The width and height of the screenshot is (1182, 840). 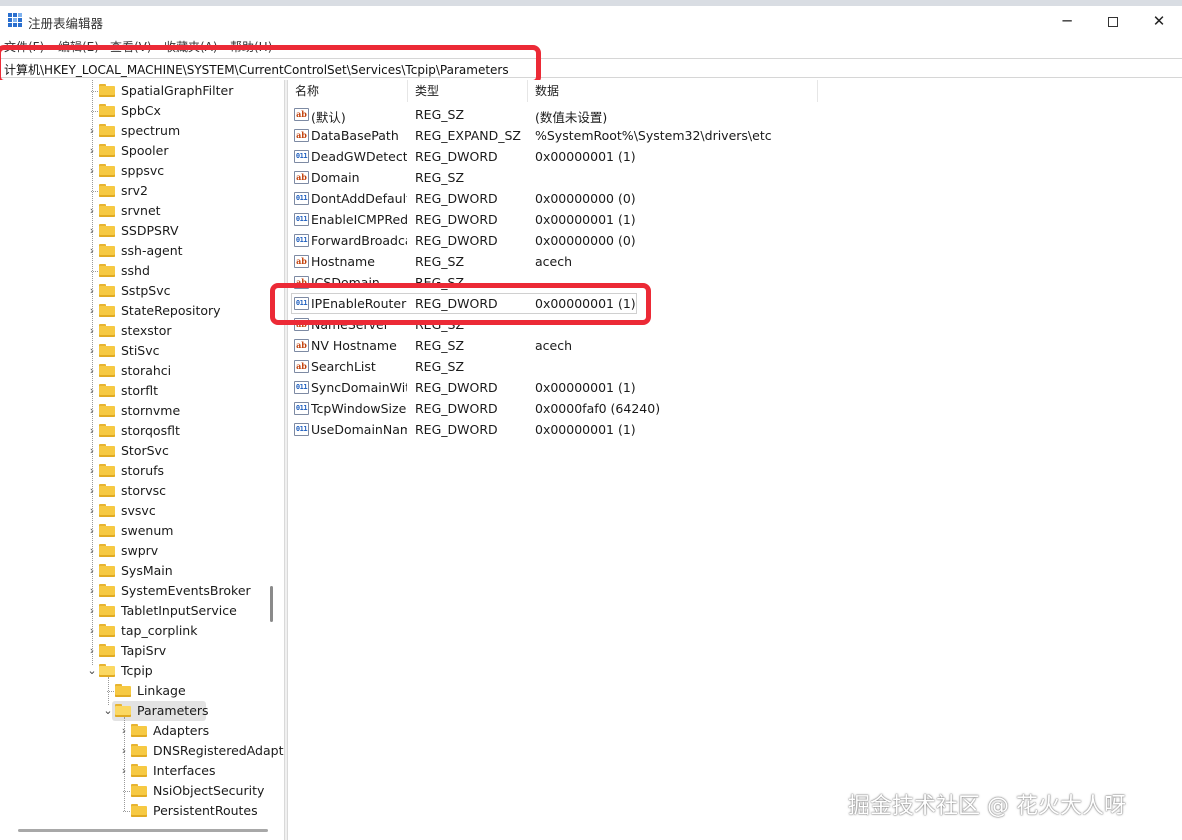 What do you see at coordinates (142, 151) in the screenshot?
I see `tree-item: › Spooler` at bounding box center [142, 151].